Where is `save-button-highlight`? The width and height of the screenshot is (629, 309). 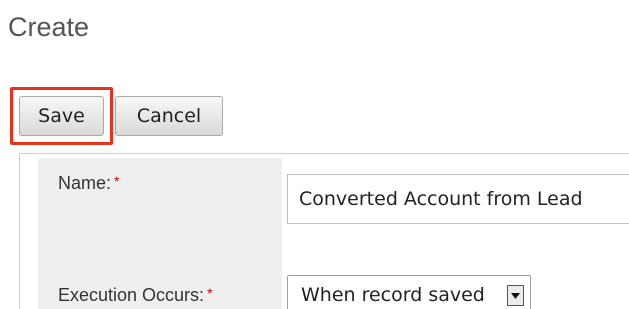
save-button-highlight is located at coordinates (61, 116).